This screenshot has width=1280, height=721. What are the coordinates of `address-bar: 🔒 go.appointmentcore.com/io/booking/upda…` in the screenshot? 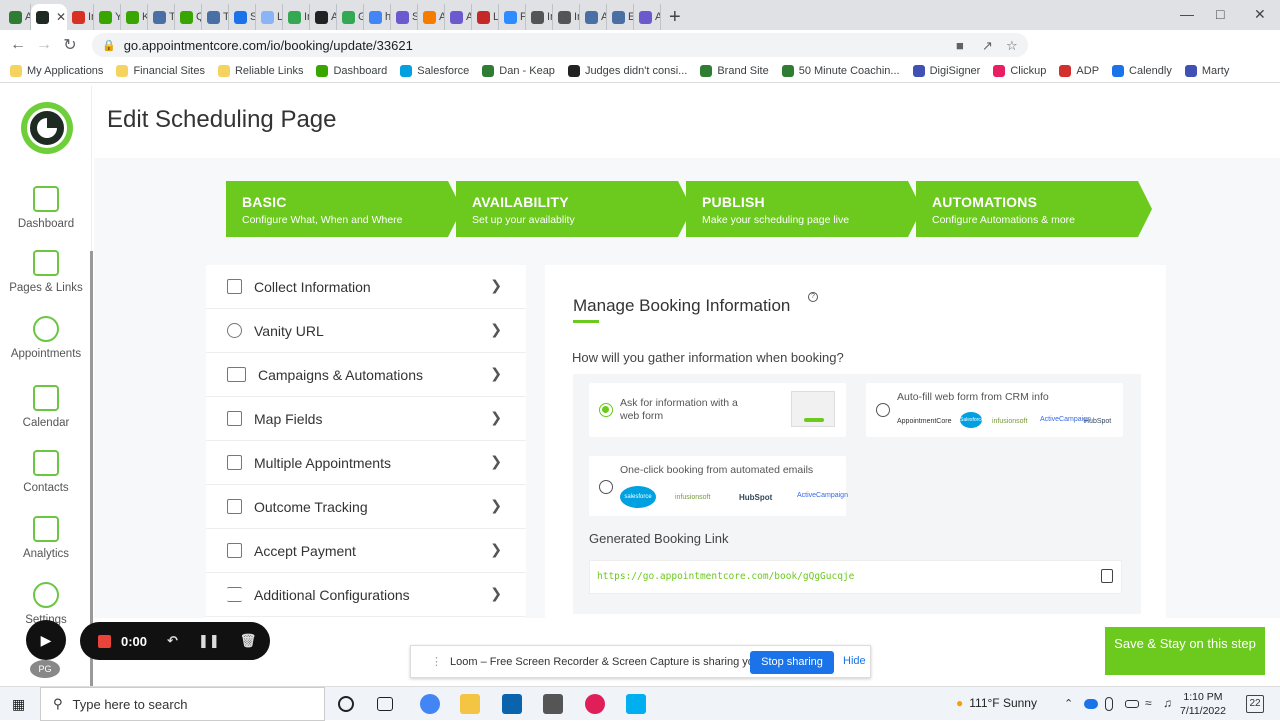 It's located at (560, 45).